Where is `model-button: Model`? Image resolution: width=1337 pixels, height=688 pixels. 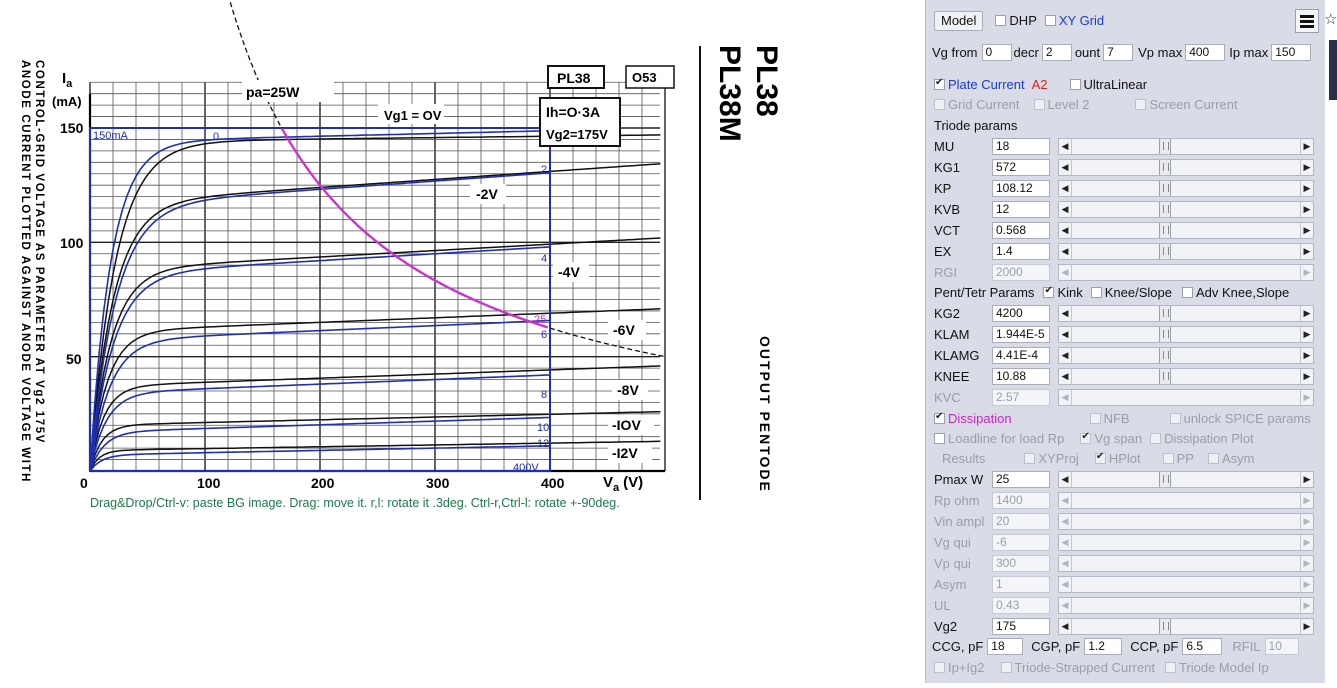
model-button: Model is located at coordinates (959, 20).